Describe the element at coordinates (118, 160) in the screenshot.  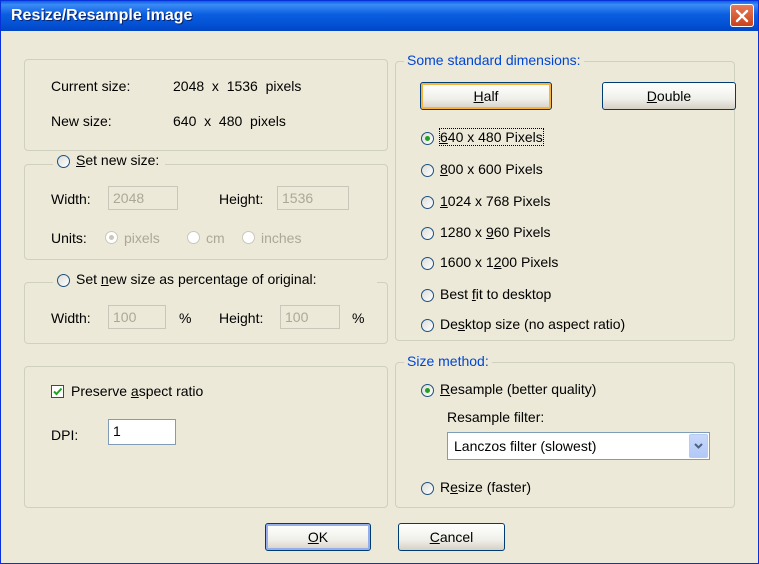
I see `set-new-size-label: Set new size:` at that location.